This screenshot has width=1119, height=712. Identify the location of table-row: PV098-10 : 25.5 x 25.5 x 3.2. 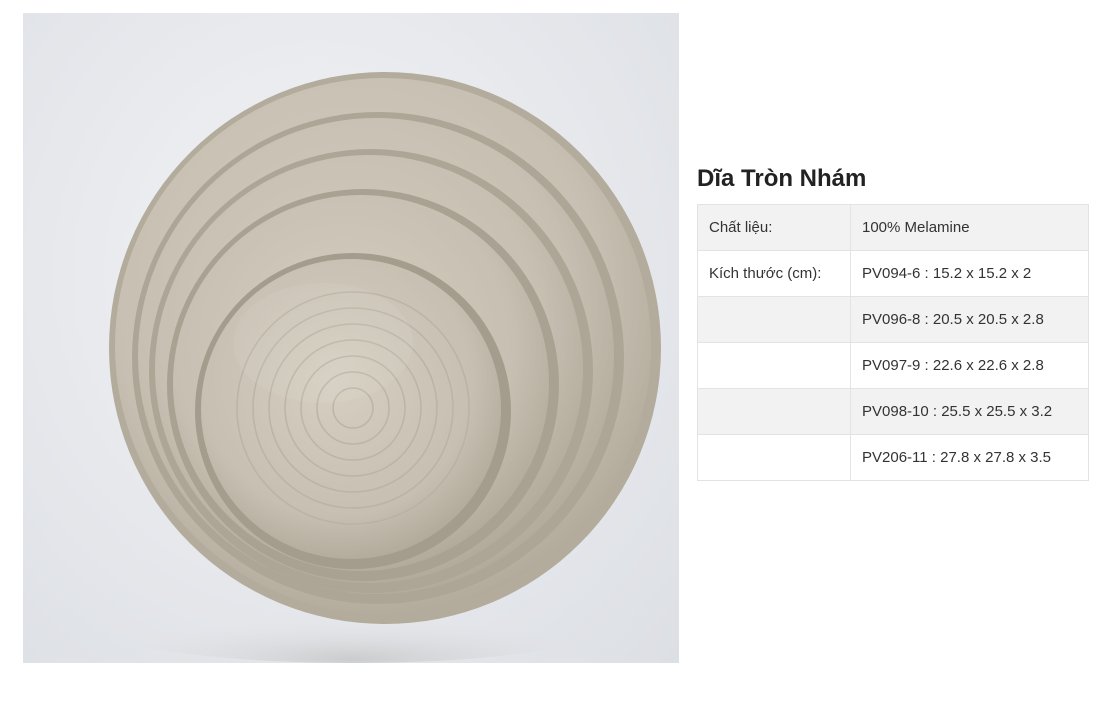
(893, 411).